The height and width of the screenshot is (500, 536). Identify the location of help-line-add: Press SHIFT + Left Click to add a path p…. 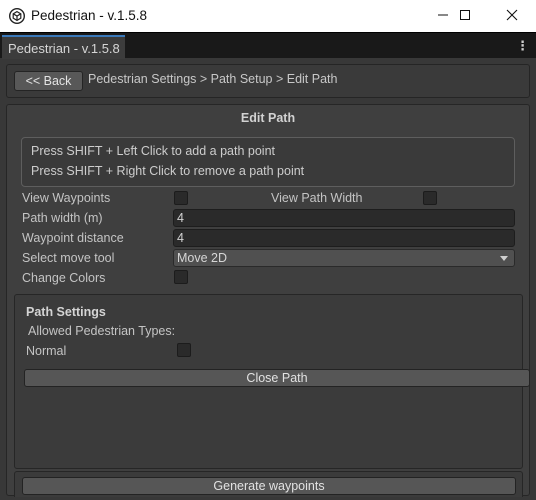
(153, 151).